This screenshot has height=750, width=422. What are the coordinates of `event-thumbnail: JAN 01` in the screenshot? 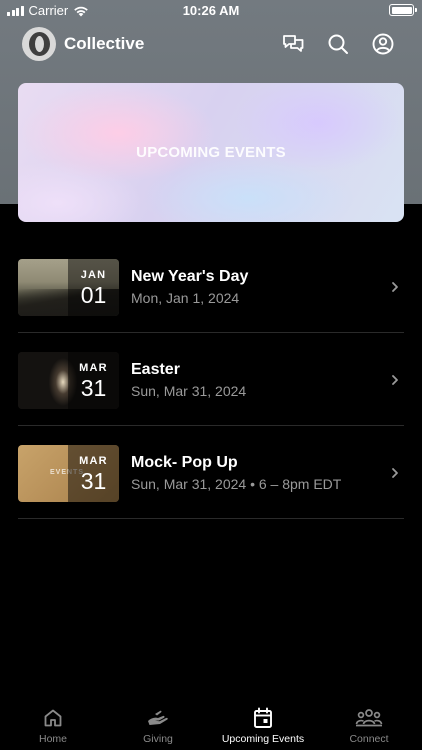 It's located at (68, 287).